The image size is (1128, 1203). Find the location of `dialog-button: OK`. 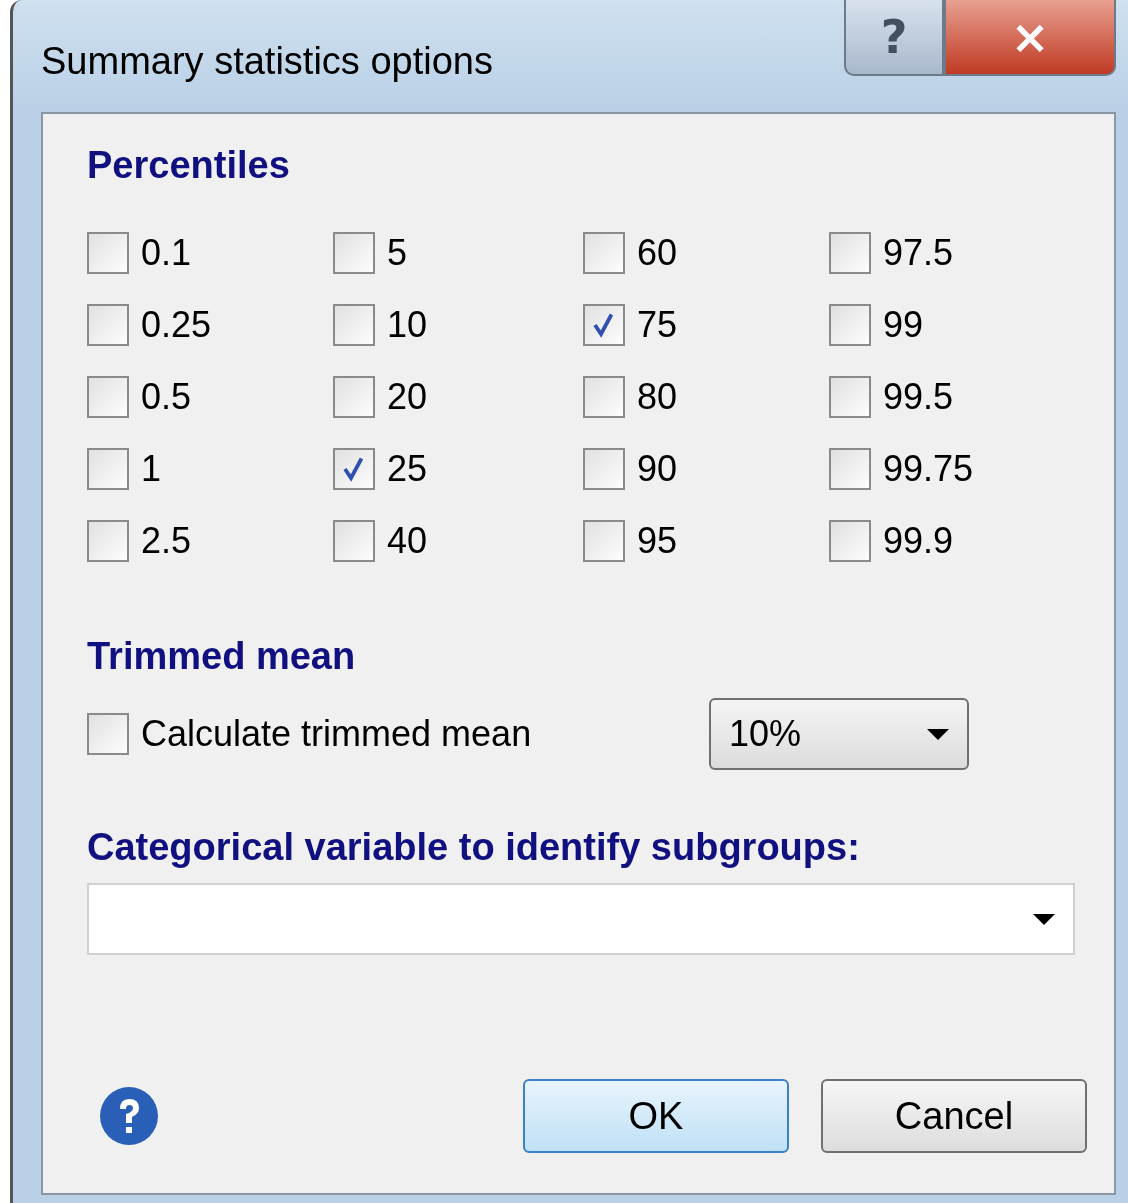

dialog-button: OK is located at coordinates (656, 1116).